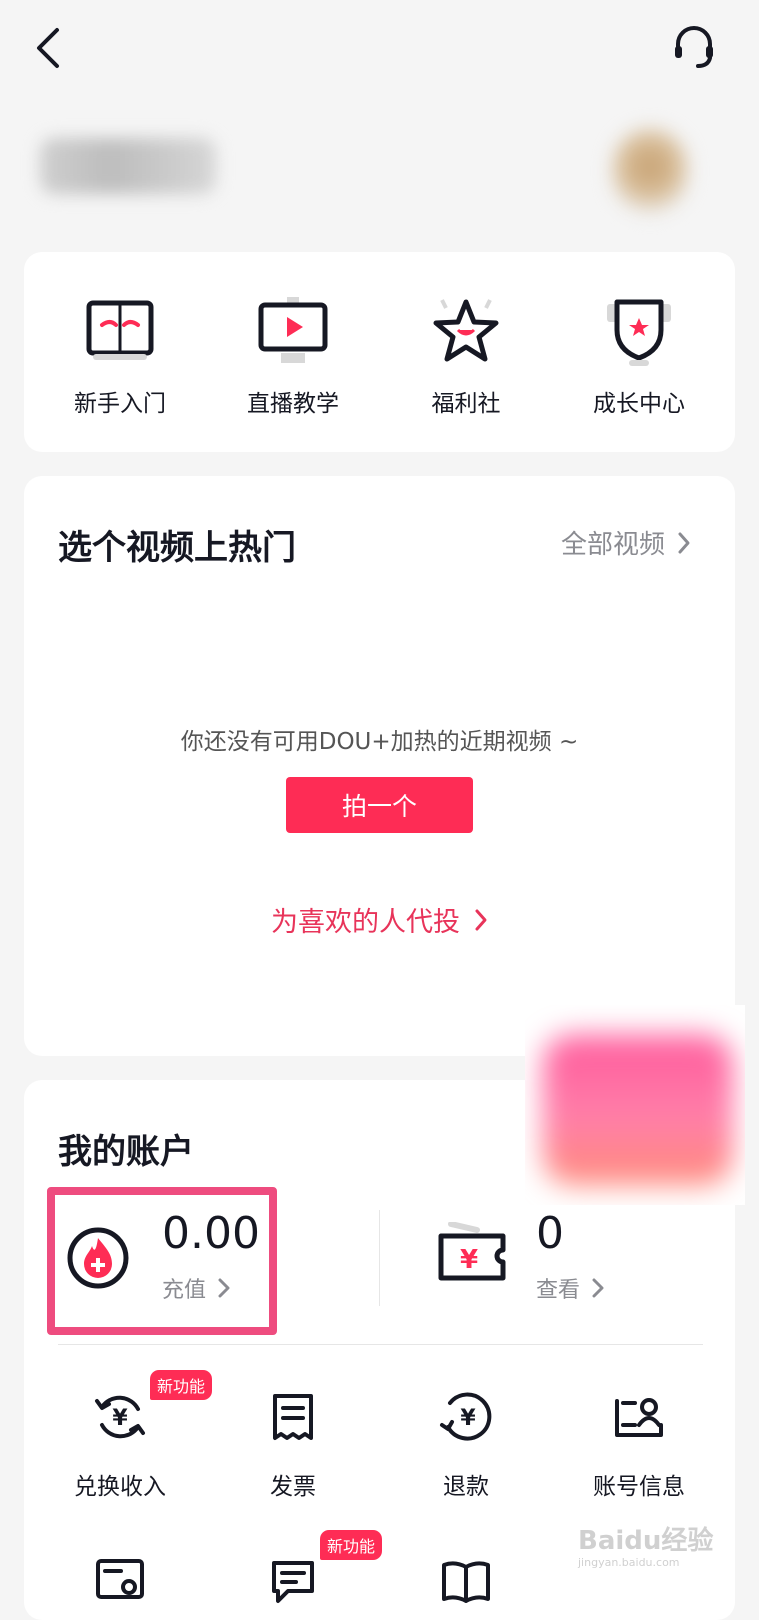 The width and height of the screenshot is (759, 1620). What do you see at coordinates (639, 404) in the screenshot?
I see `quick-item-label: 成长中心` at bounding box center [639, 404].